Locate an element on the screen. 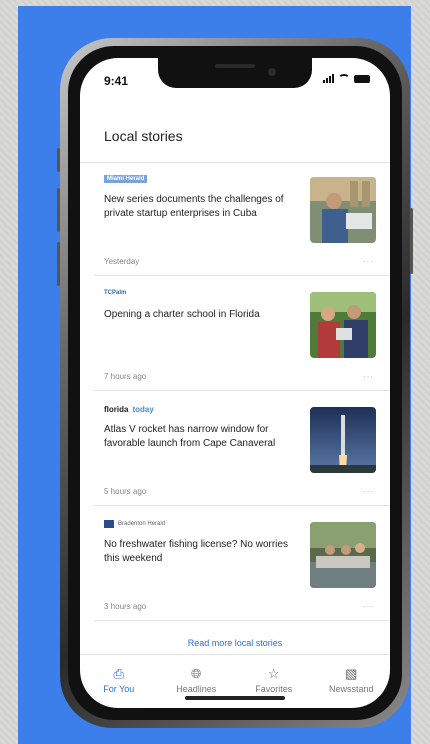 This screenshot has width=430, height=744. notch is located at coordinates (235, 73).